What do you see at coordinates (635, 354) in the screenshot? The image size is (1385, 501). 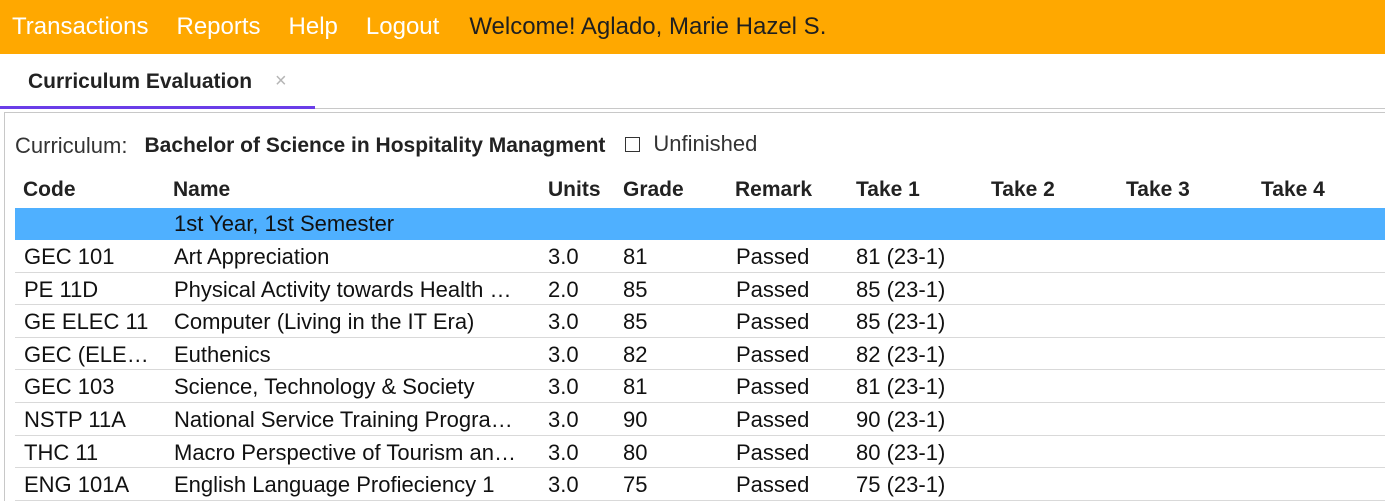 I see `cell-grade: 82` at bounding box center [635, 354].